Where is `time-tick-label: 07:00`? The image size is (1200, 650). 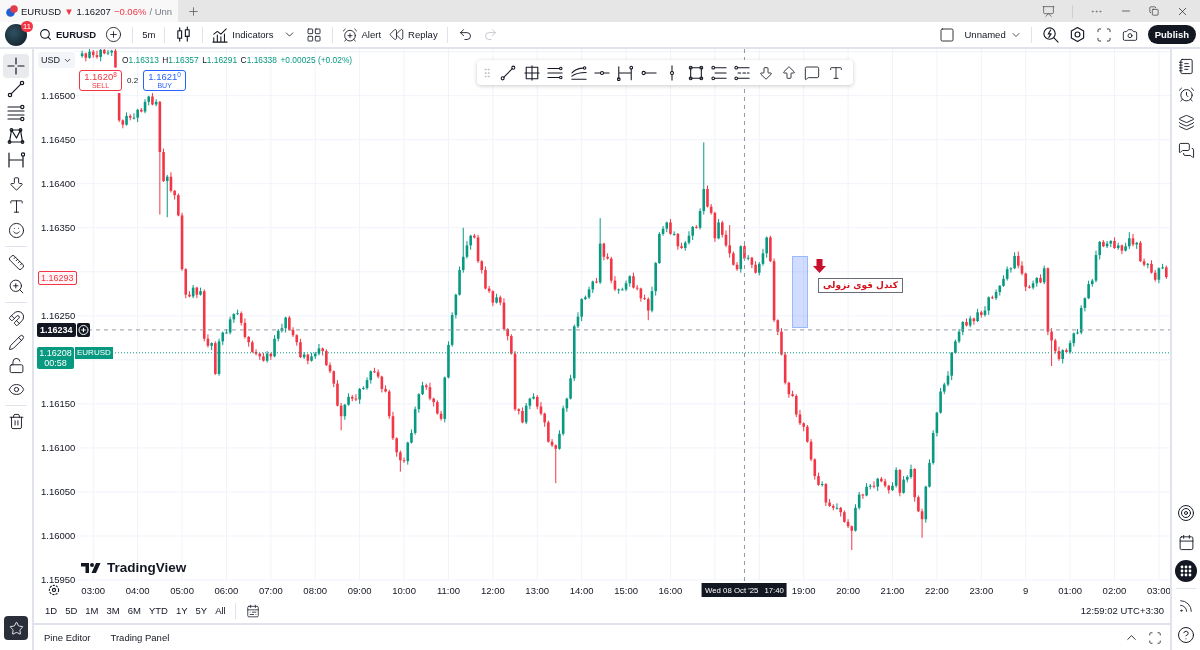
time-tick-label: 07:00 is located at coordinates (270, 590).